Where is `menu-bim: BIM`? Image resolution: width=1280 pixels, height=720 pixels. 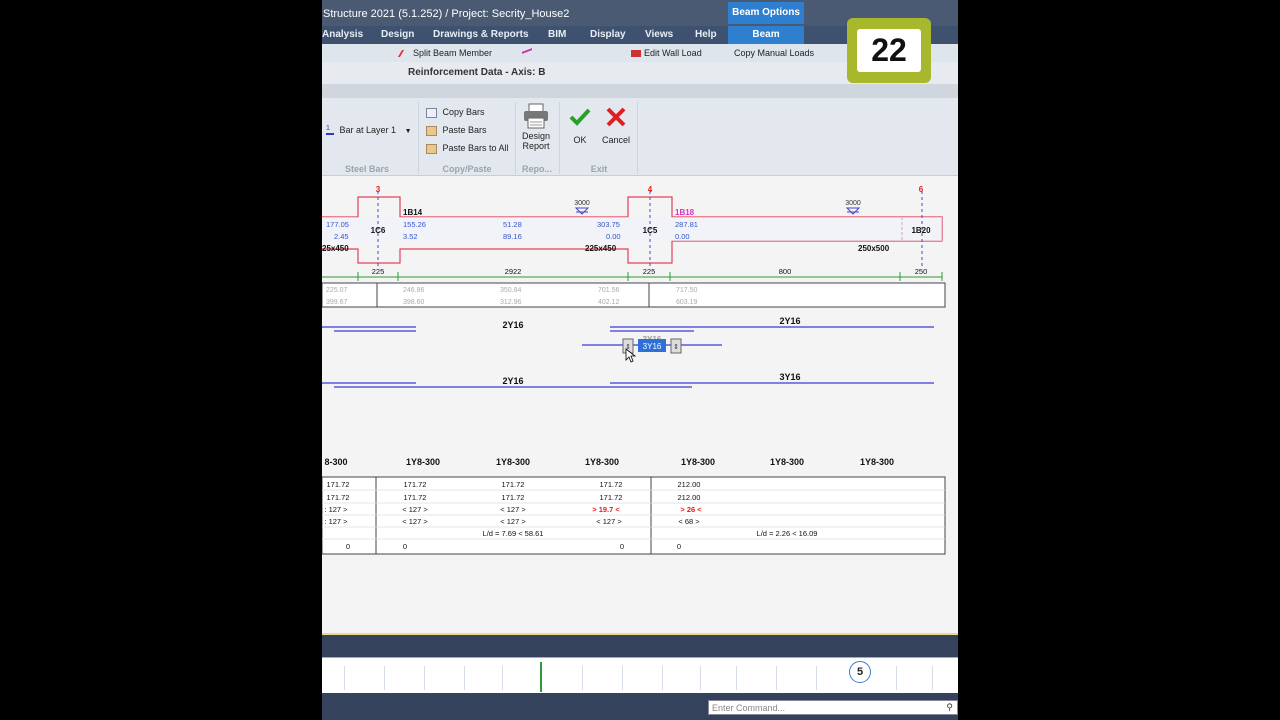
menu-bim: BIM is located at coordinates (557, 34).